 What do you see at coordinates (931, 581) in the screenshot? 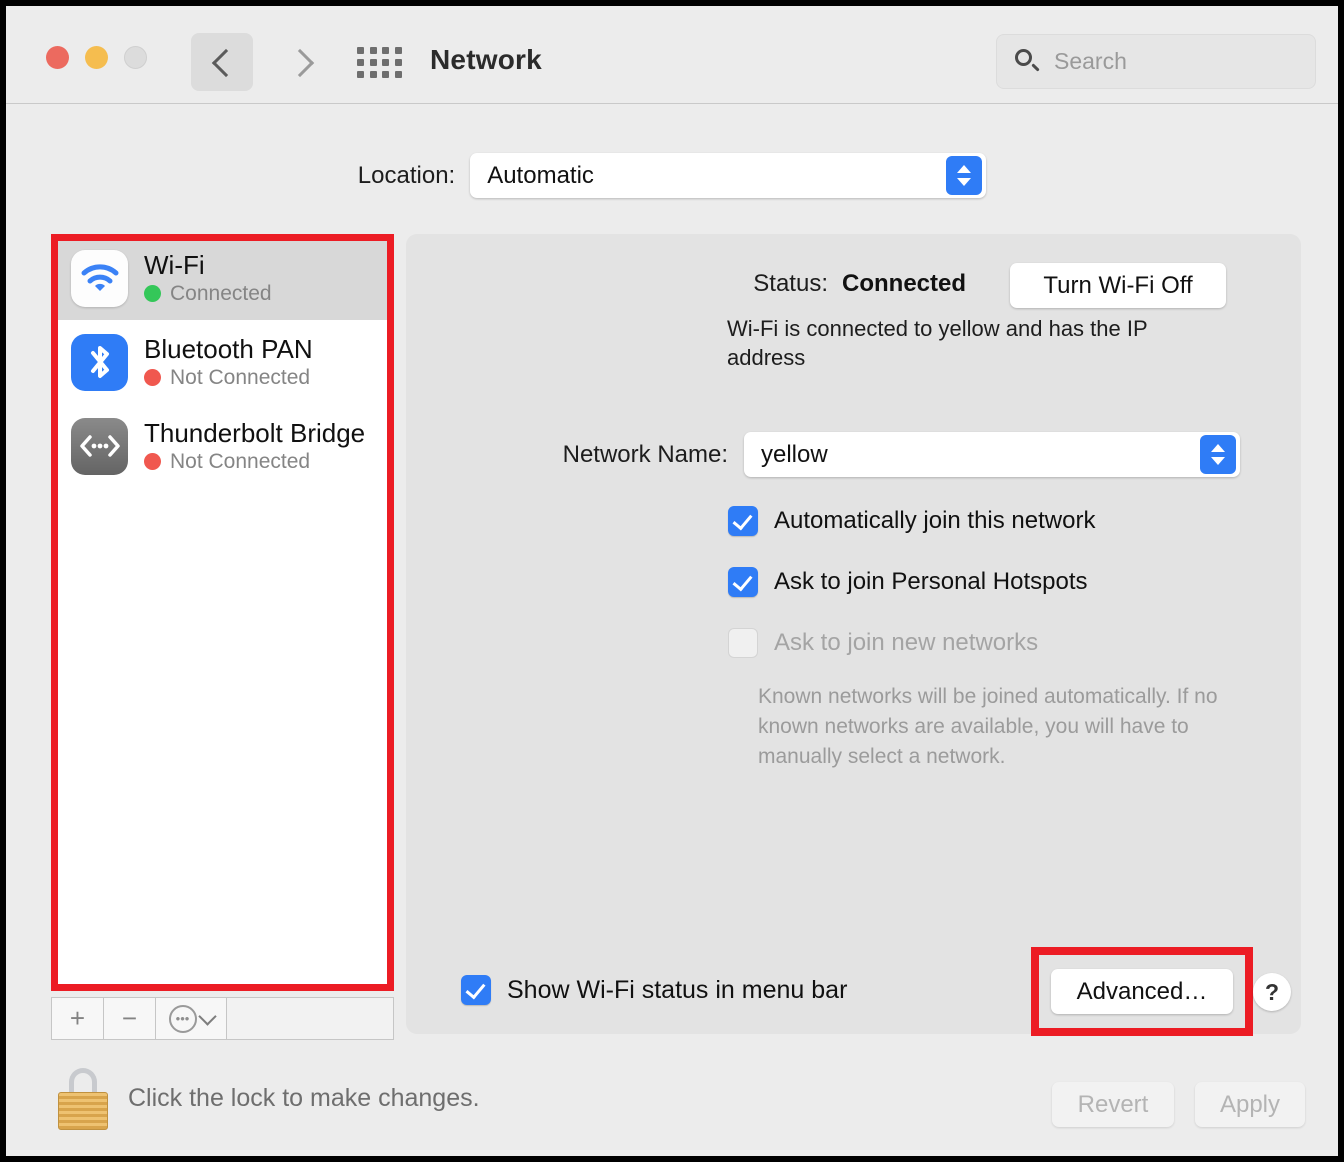
I see `checkbox-label: Ask to join Personal Hotspots` at bounding box center [931, 581].